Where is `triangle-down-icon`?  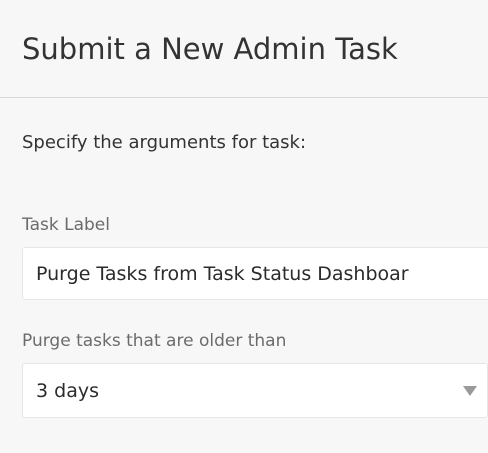
triangle-down-icon is located at coordinates (470, 391).